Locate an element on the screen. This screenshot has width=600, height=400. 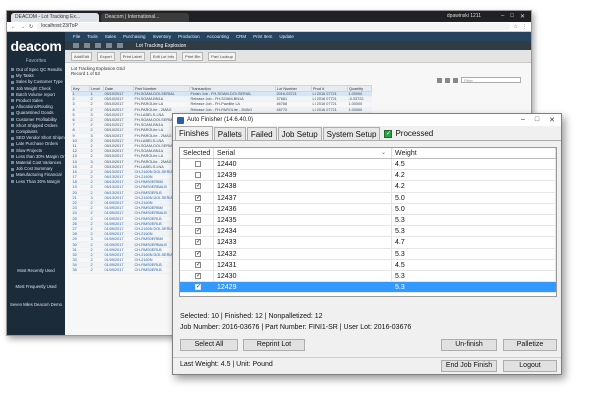
weight-cell: 5.3 is located at coordinates (474, 276).